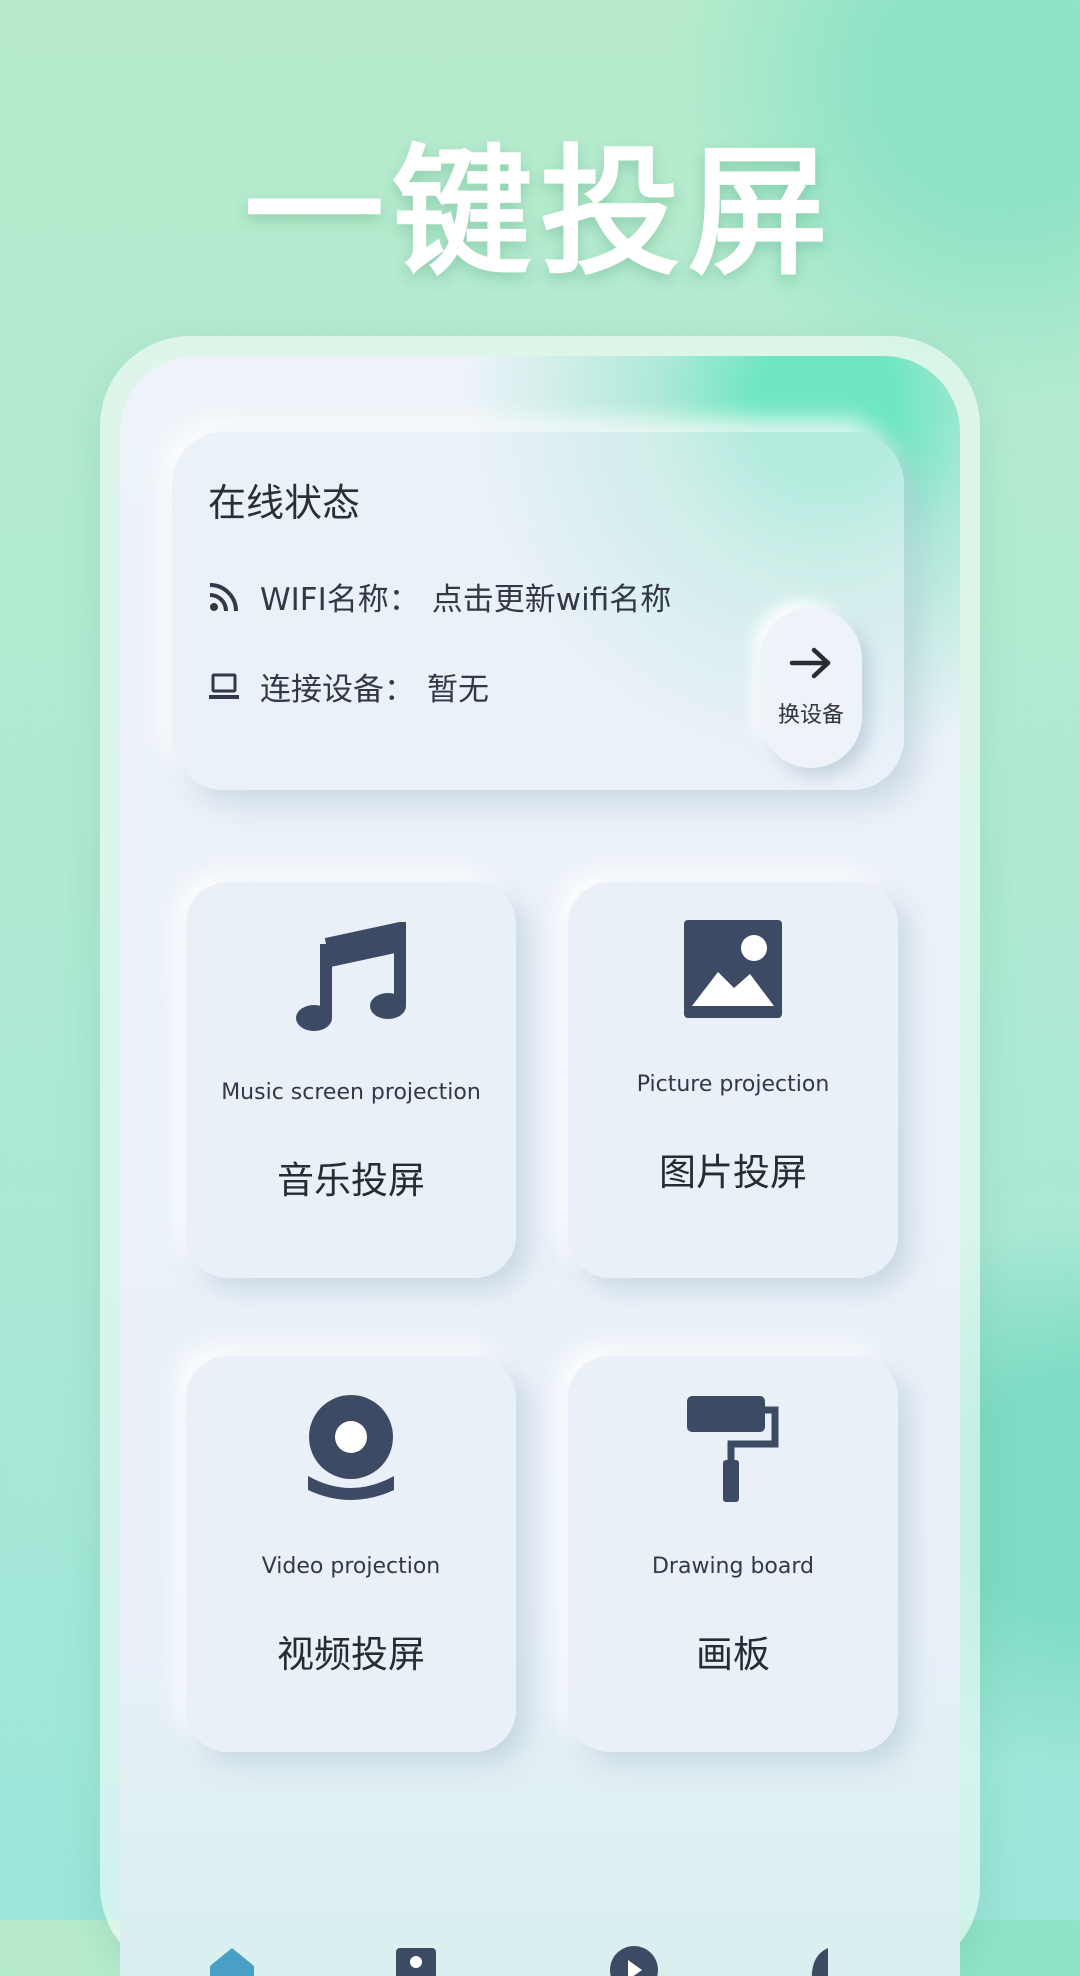 The width and height of the screenshot is (1080, 1976). What do you see at coordinates (733, 969) in the screenshot?
I see `picture-icon` at bounding box center [733, 969].